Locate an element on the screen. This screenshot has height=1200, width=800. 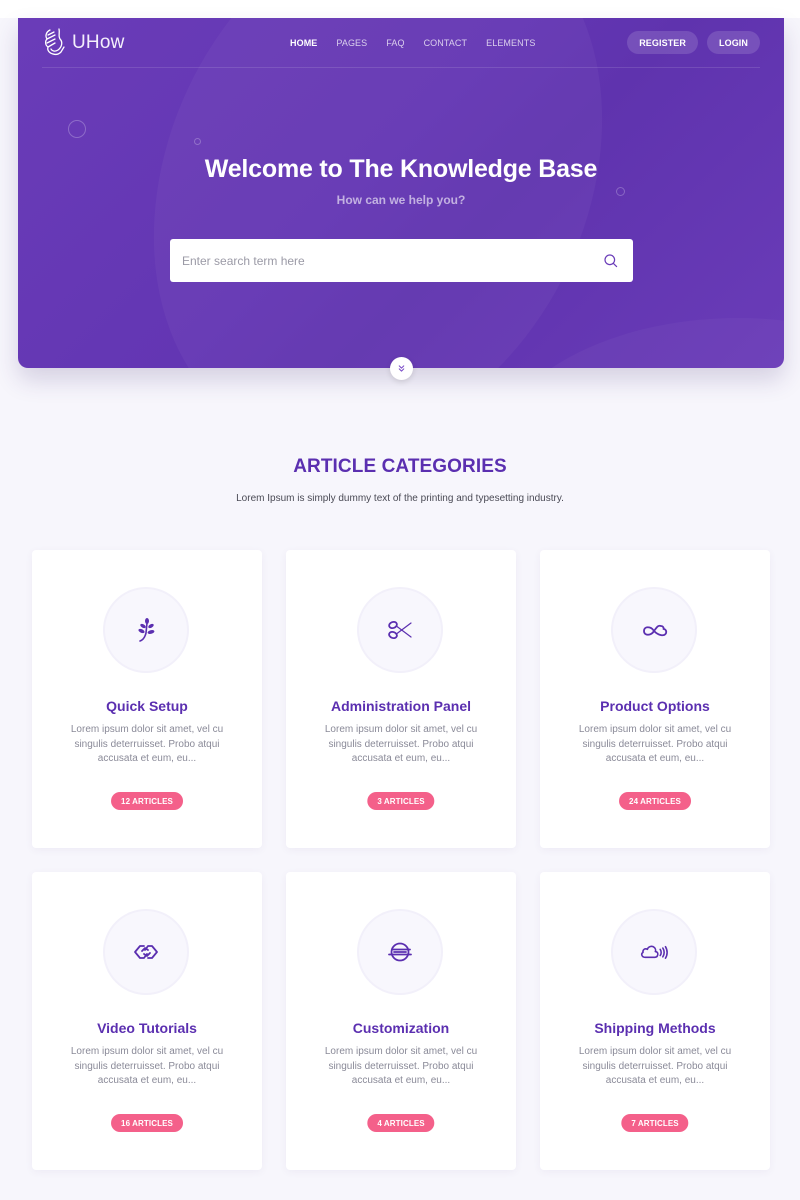
article-count-badge: 12 ARTICLES is located at coordinates (147, 801).